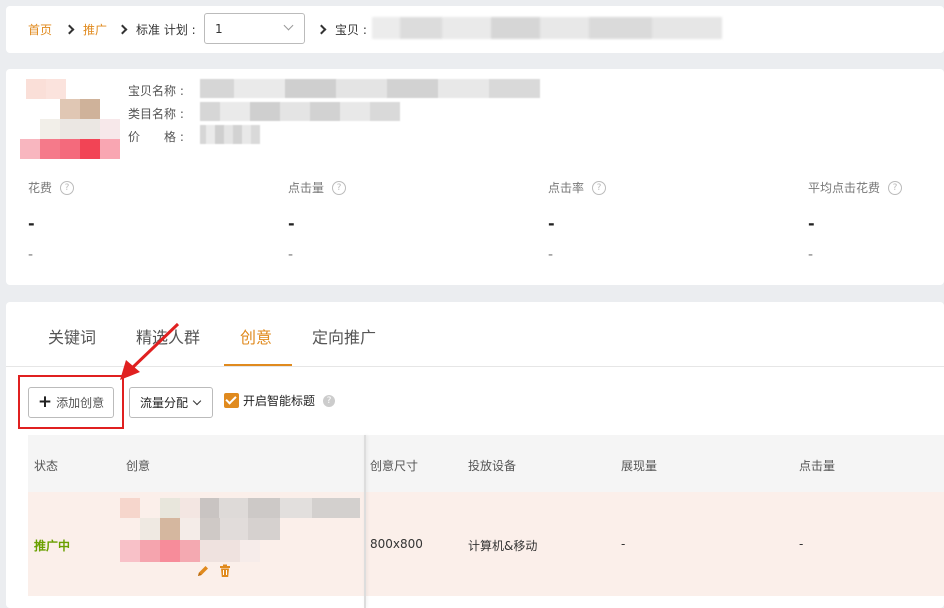 This screenshot has width=944, height=608. Describe the element at coordinates (648, 221) in the screenshot. I see `metric-ctr: 点击率? - -` at that location.